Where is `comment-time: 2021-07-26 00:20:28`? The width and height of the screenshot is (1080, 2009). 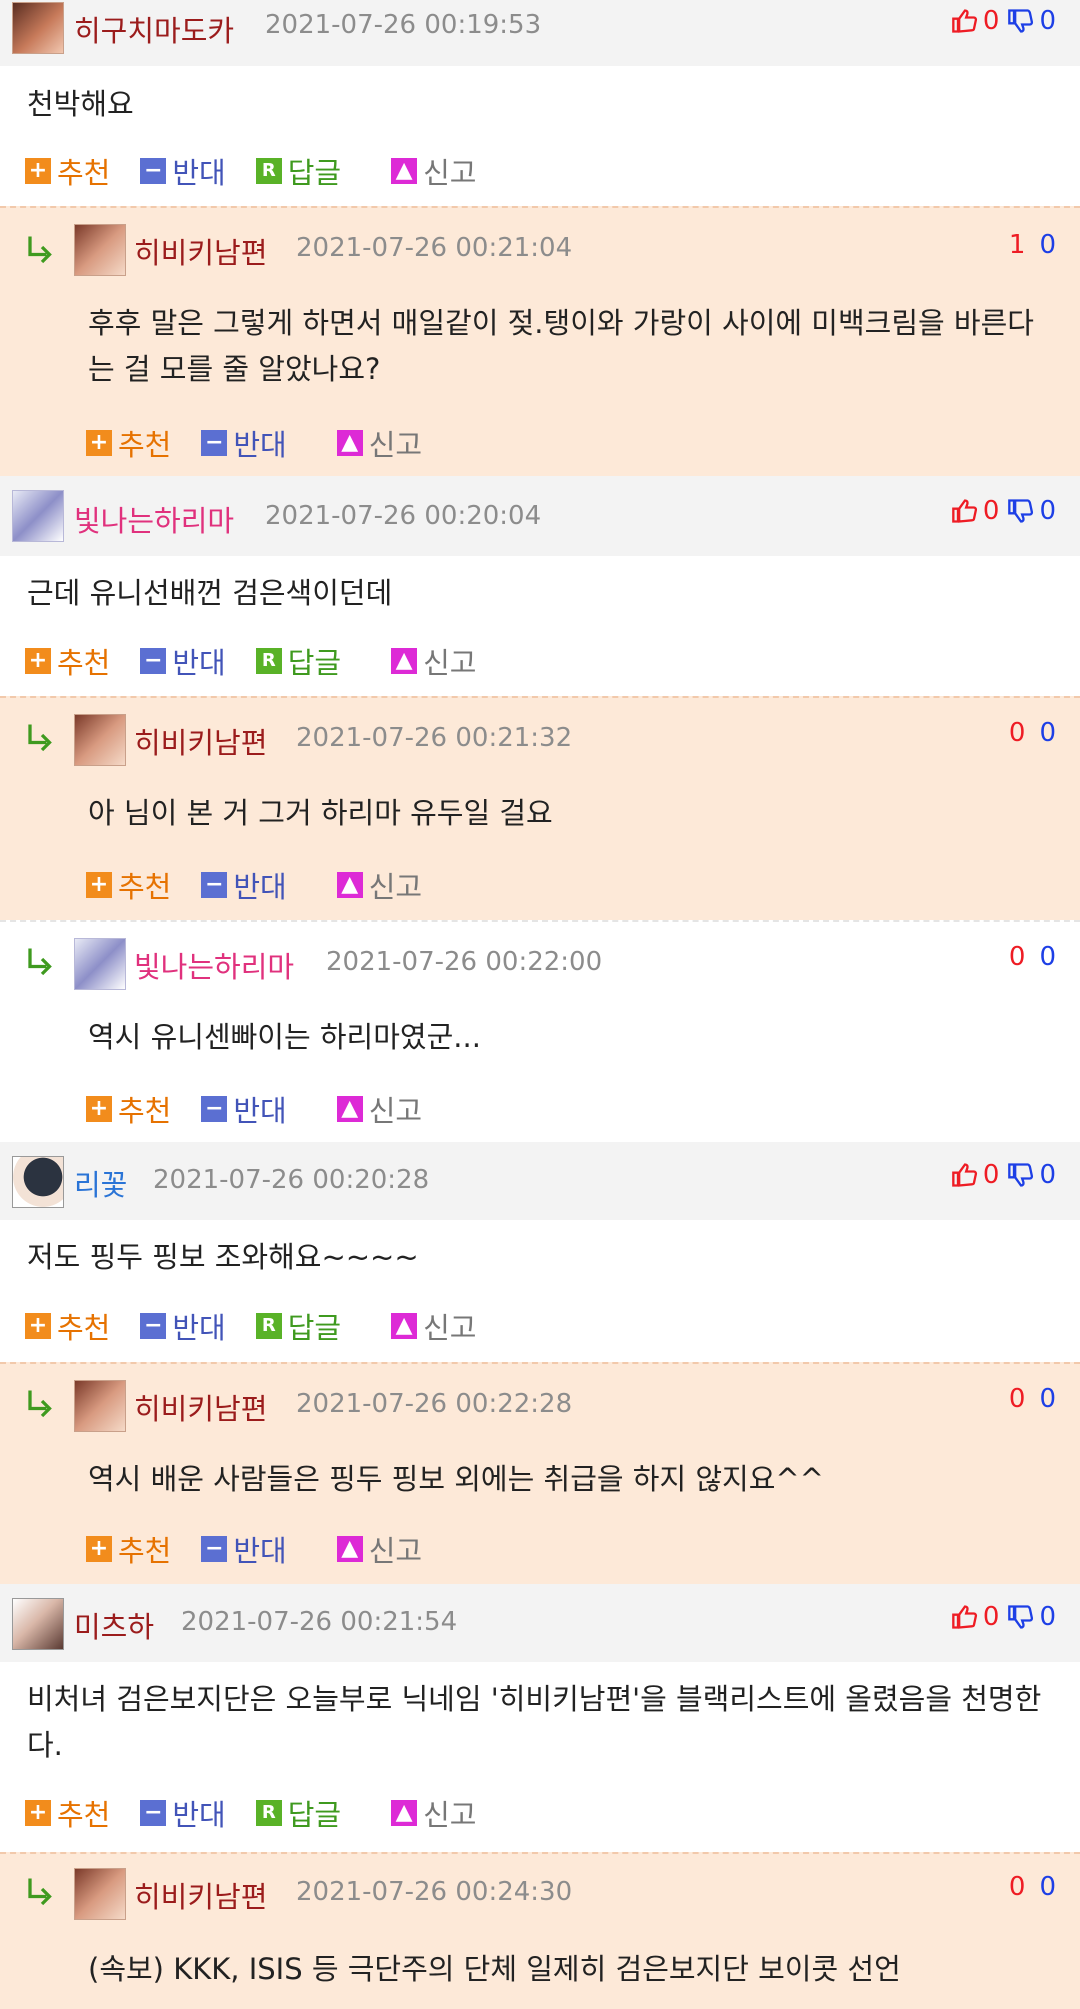
comment-time: 2021-07-26 00:20:28 is located at coordinates (291, 1180).